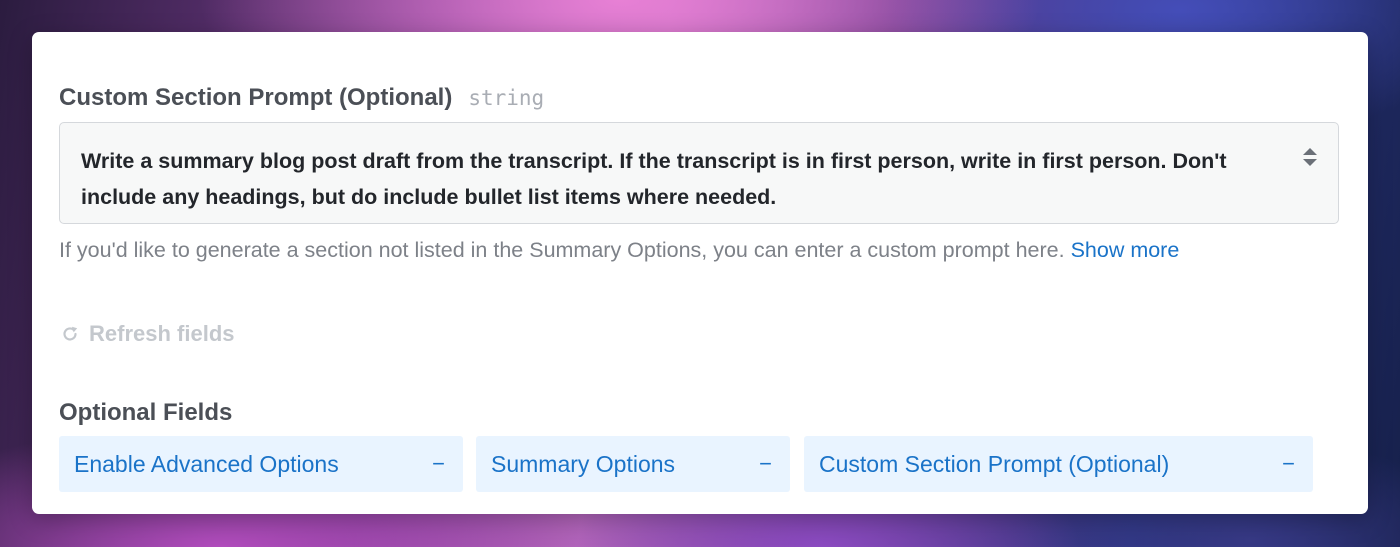 Image resolution: width=1400 pixels, height=547 pixels. What do you see at coordinates (256, 97) in the screenshot?
I see `field-label: Custom Section Prompt (Optional)` at bounding box center [256, 97].